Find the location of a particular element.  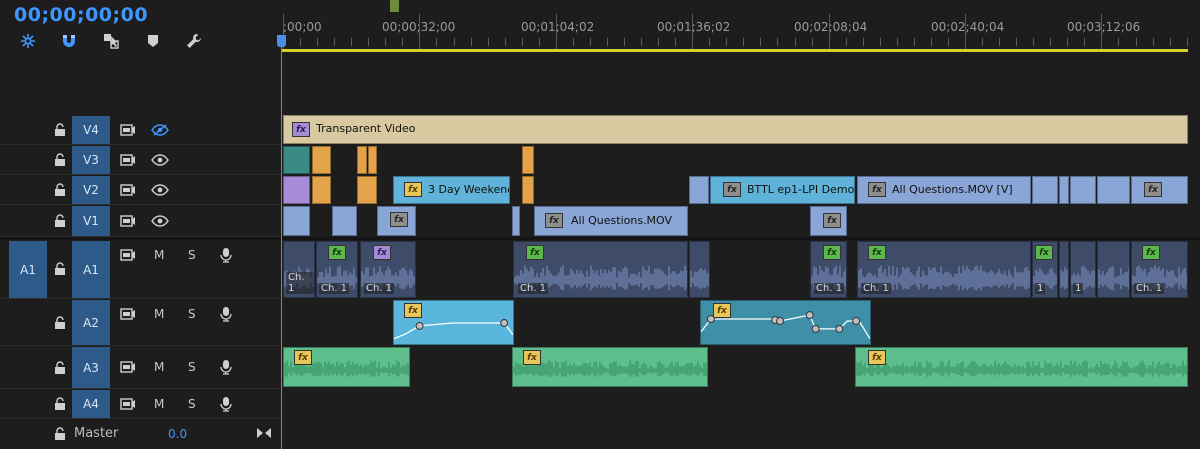

track-target-a3: A3 is located at coordinates (91, 367).